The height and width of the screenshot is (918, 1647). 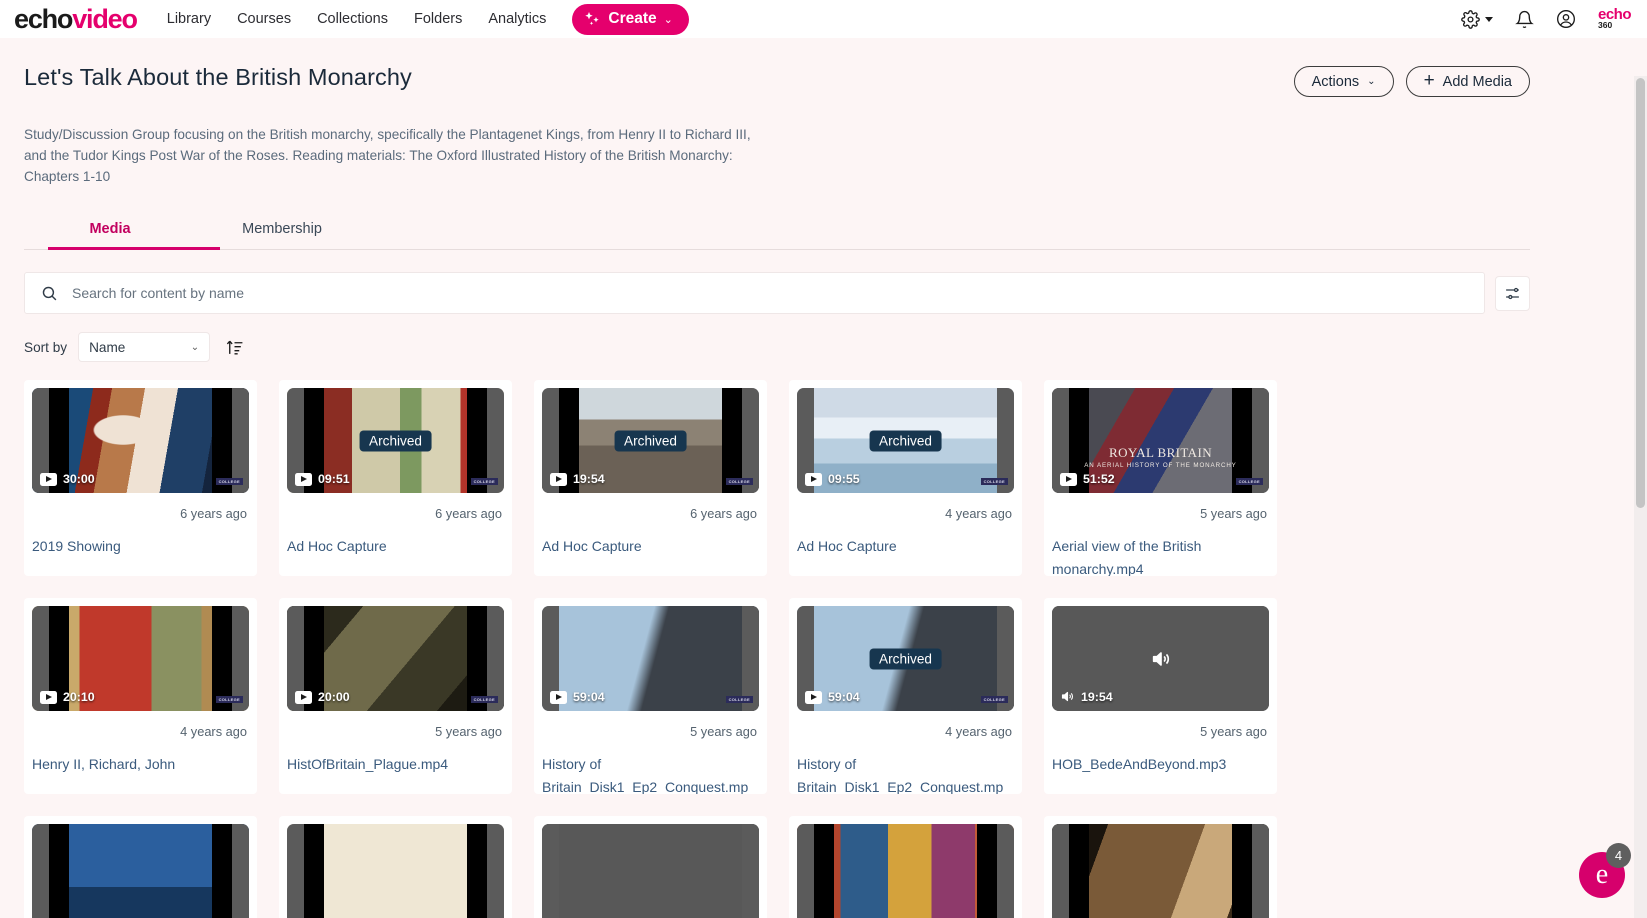 What do you see at coordinates (517, 19) in the screenshot?
I see `nav-link-analytics: Analytics` at bounding box center [517, 19].